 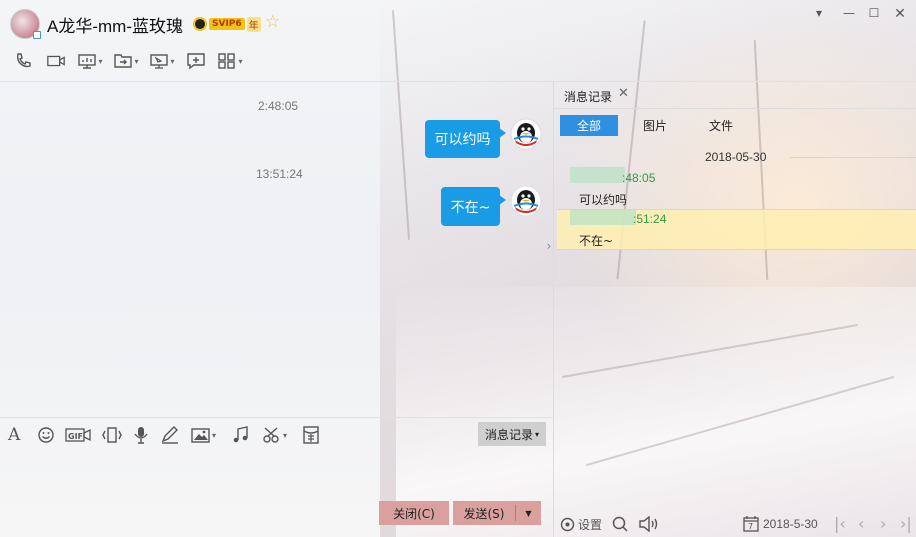 What do you see at coordinates (588, 96) in the screenshot?
I see `tab-message-history: 消息记录` at bounding box center [588, 96].